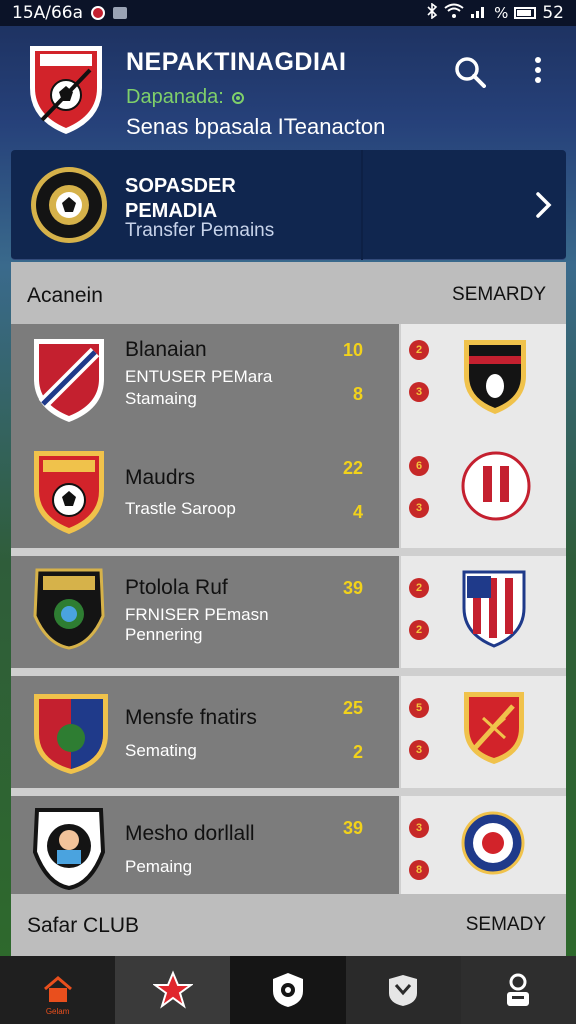 The width and height of the screenshot is (576, 1024). Describe the element at coordinates (197, 614) in the screenshot. I see `club-detail: FRNISER PEmasn` at that location.